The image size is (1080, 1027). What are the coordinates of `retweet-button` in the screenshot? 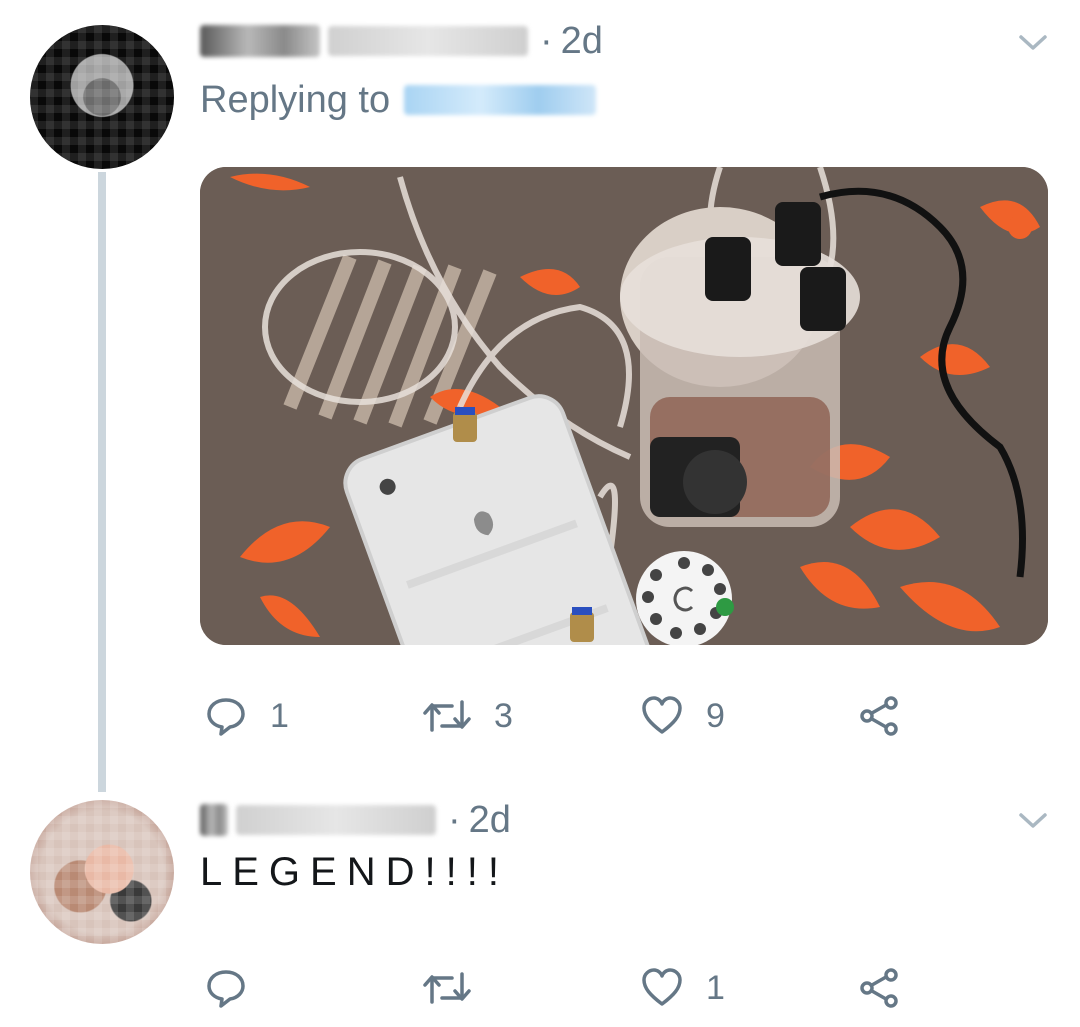 It's located at (458, 988).